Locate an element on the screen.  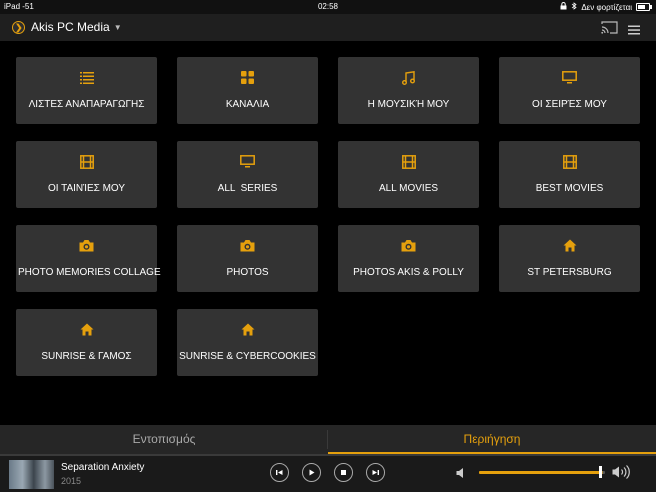
menu-icon is located at coordinates (634, 31).